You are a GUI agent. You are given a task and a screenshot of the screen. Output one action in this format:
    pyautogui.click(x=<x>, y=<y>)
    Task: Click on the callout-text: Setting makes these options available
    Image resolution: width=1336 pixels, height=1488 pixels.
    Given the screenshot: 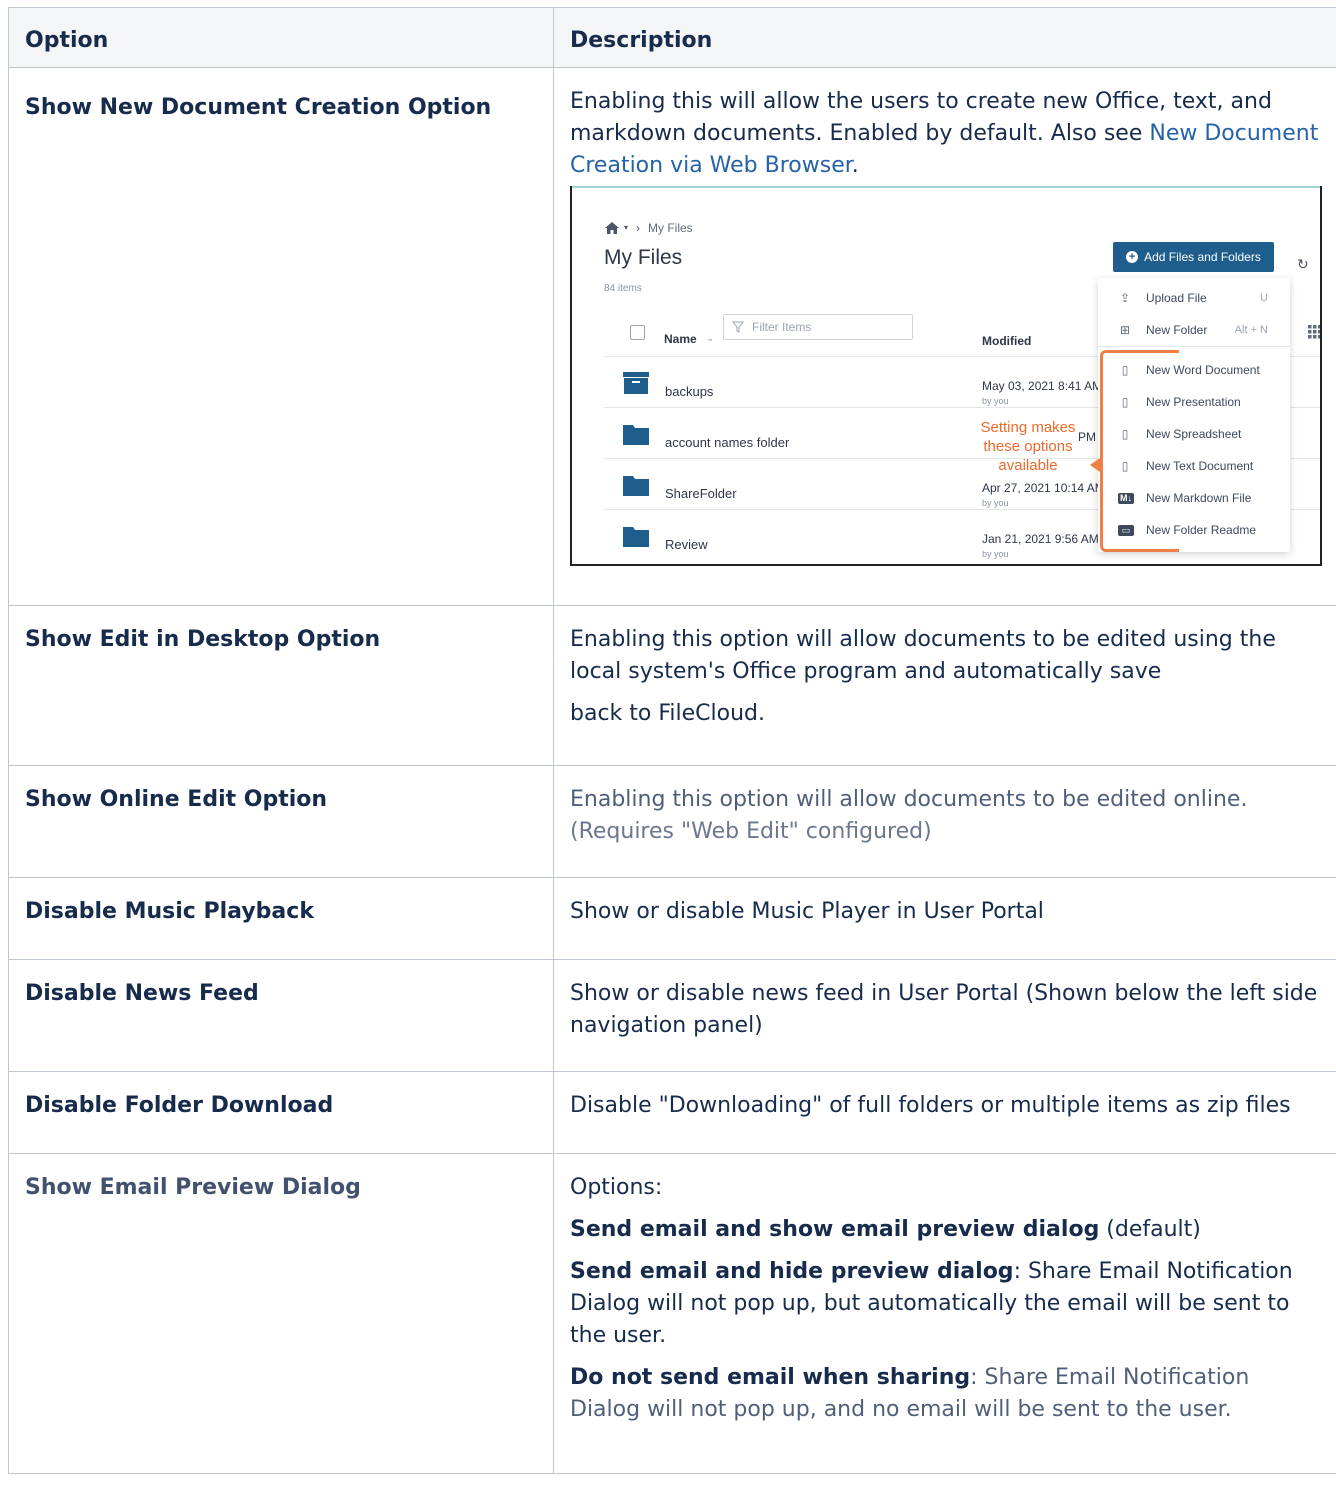 What is the action you would take?
    pyautogui.click(x=1028, y=446)
    